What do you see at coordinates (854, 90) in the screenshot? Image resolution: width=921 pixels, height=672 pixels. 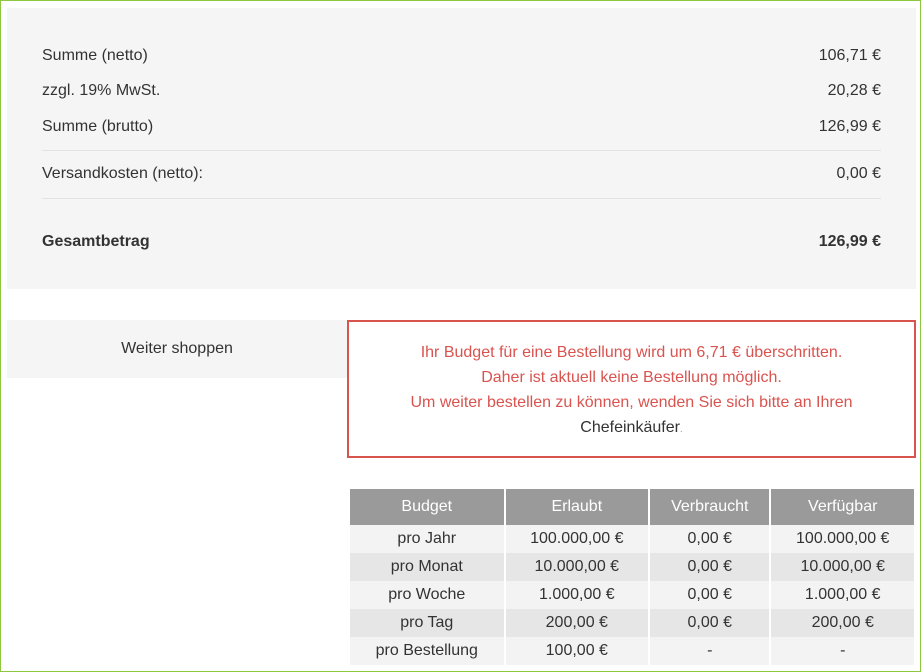 I see `summary-vat-value: 20,28 €` at bounding box center [854, 90].